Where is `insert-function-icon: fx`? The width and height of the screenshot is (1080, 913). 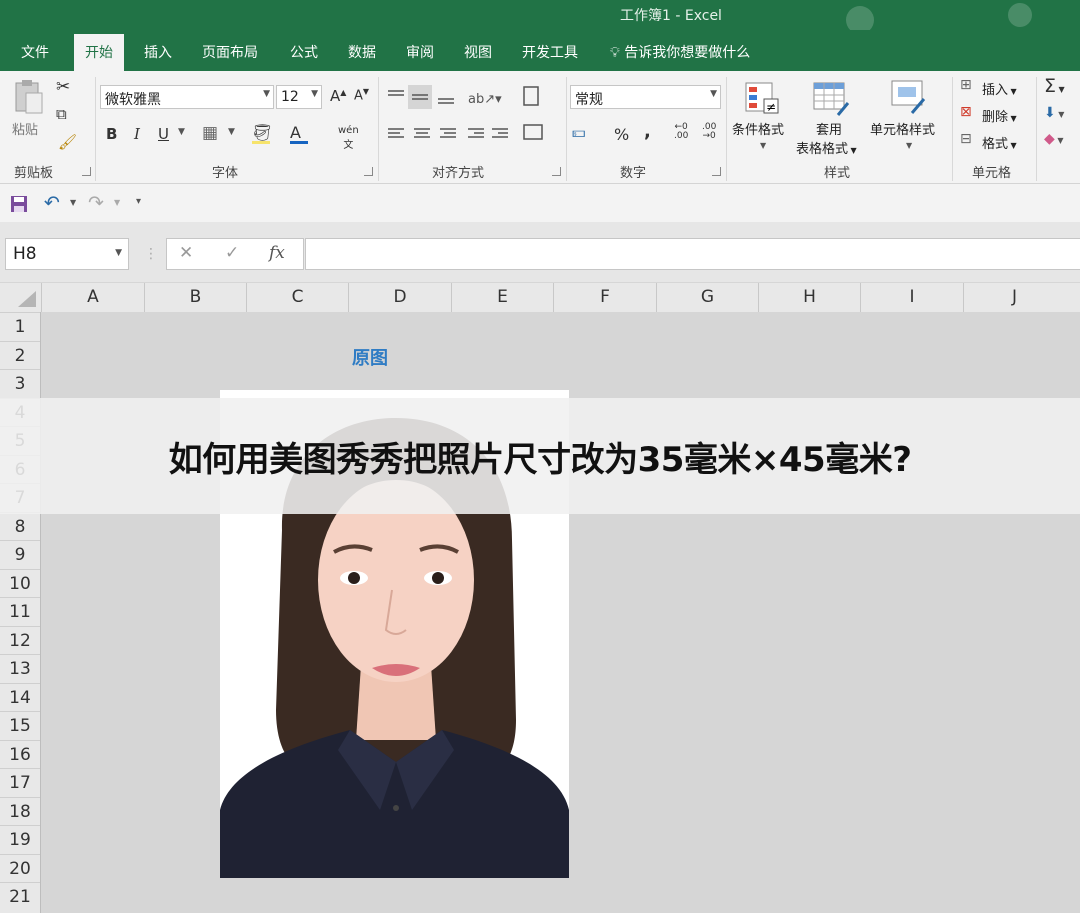
insert-function-icon: fx is located at coordinates (277, 253).